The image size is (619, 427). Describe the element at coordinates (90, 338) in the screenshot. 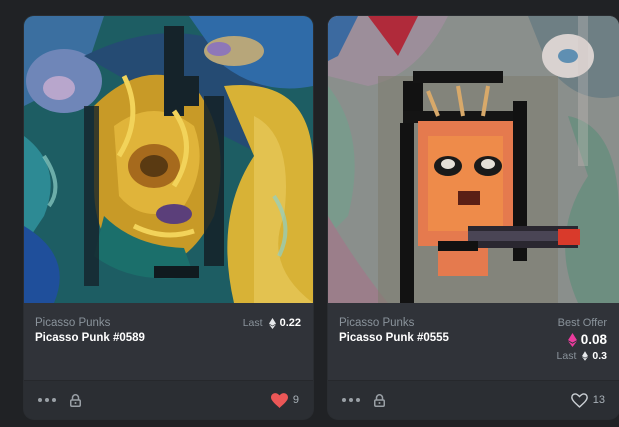

I see `nft-title: Picasso Punk #0589` at that location.